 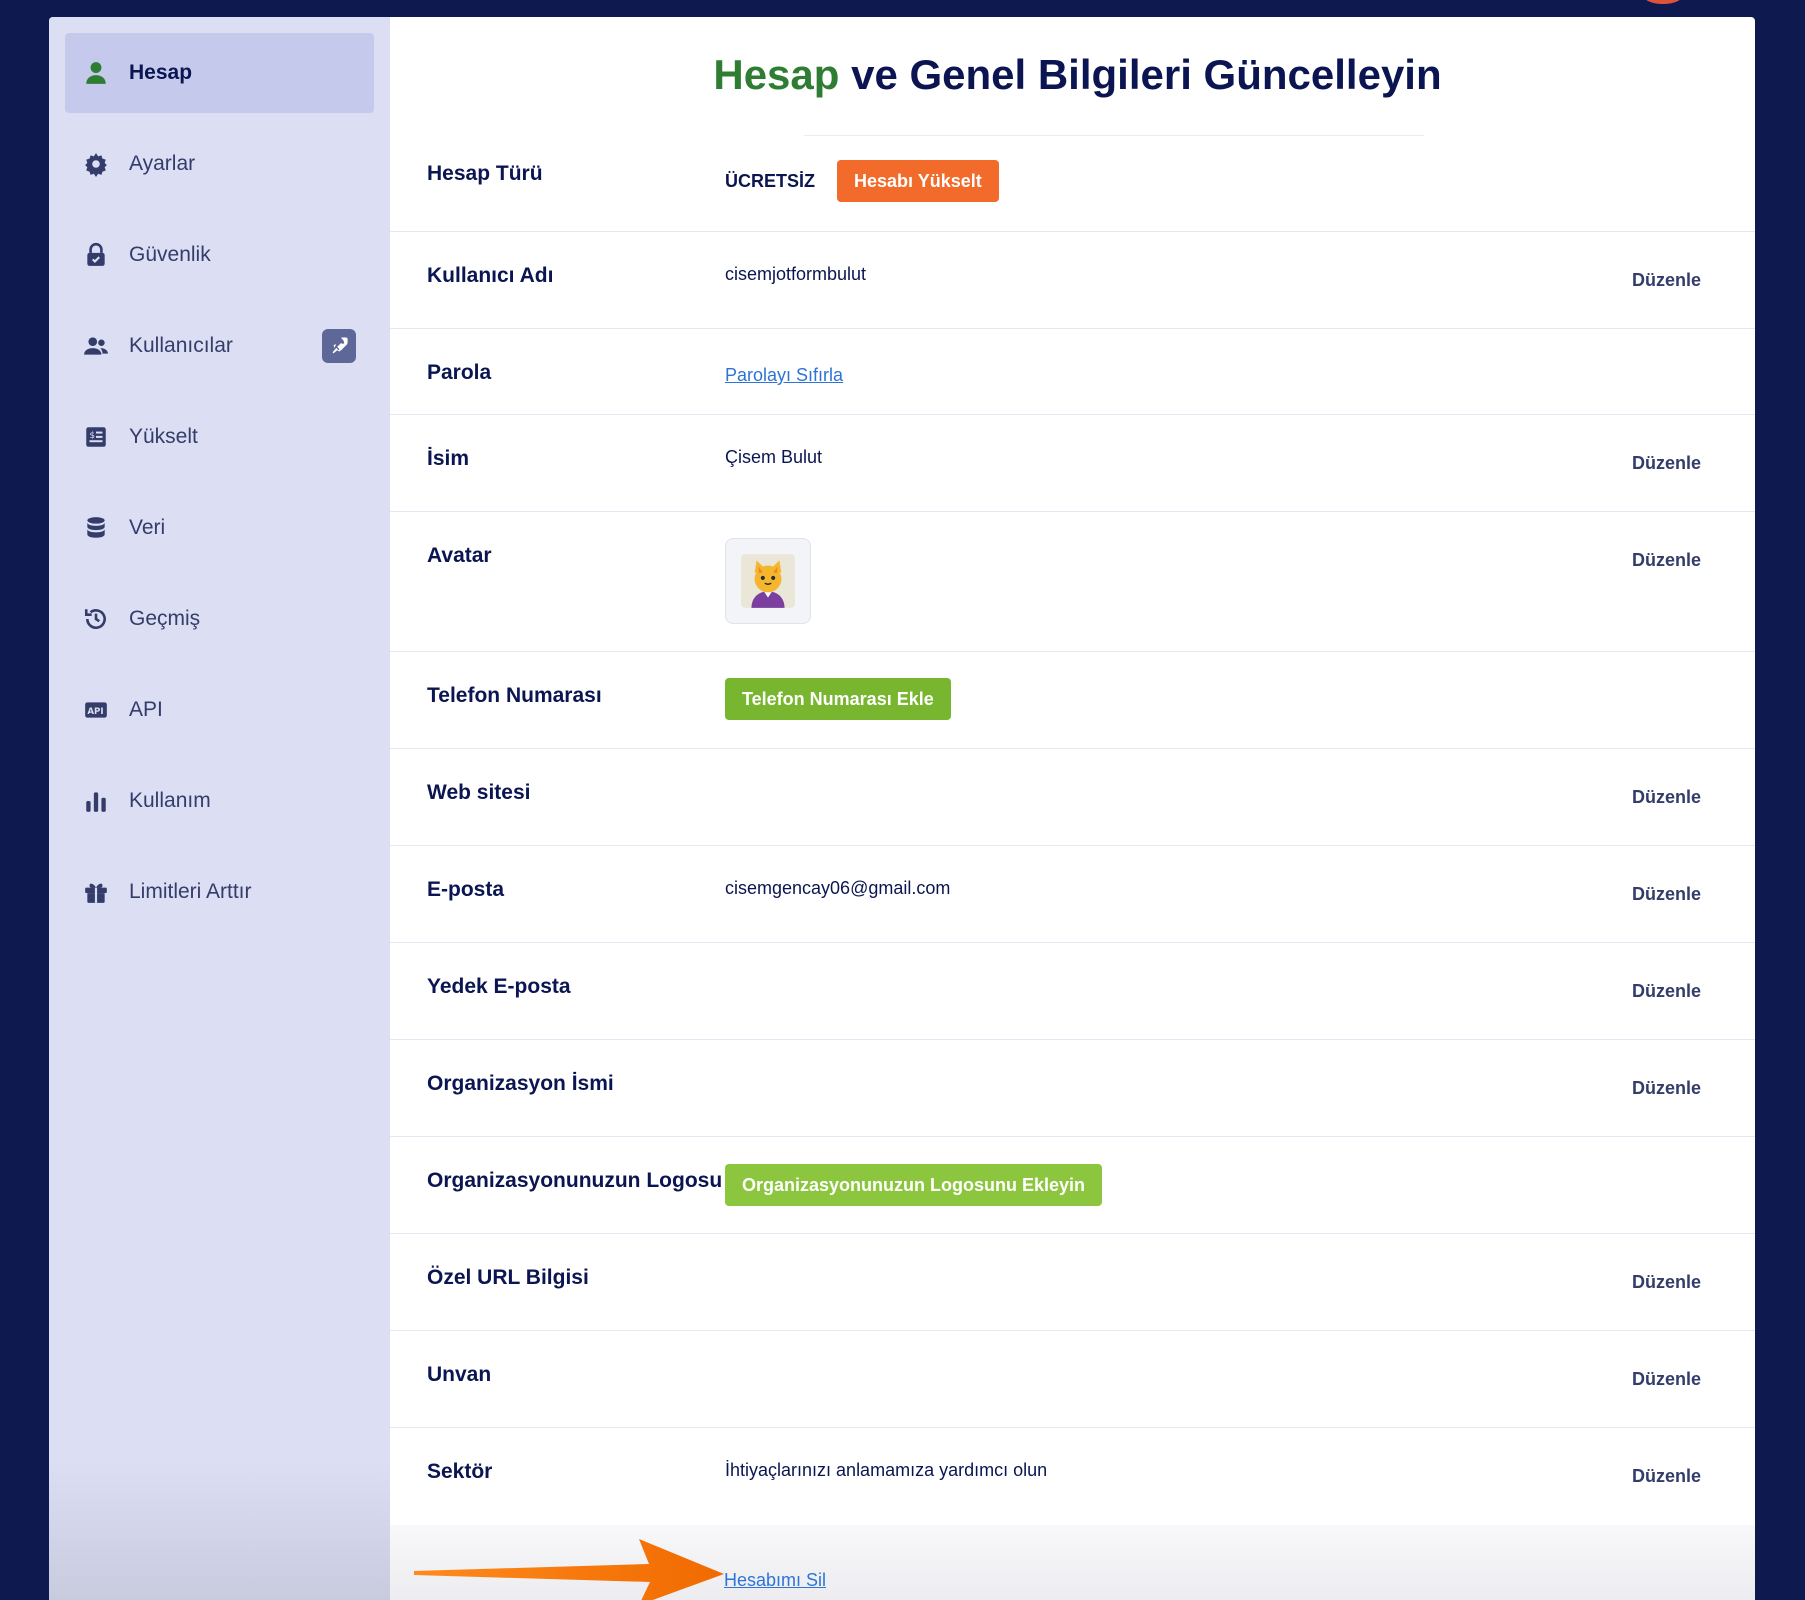 I want to click on add-org-logo-button: Organizasyonunuzun Logosunu Ekleyin, so click(x=914, y=1185).